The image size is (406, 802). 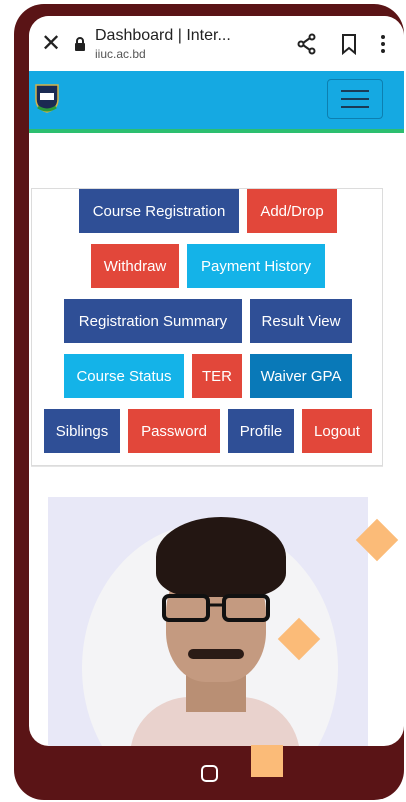 I want to click on waiver-gpa-button: Waiver GPA, so click(x=301, y=376).